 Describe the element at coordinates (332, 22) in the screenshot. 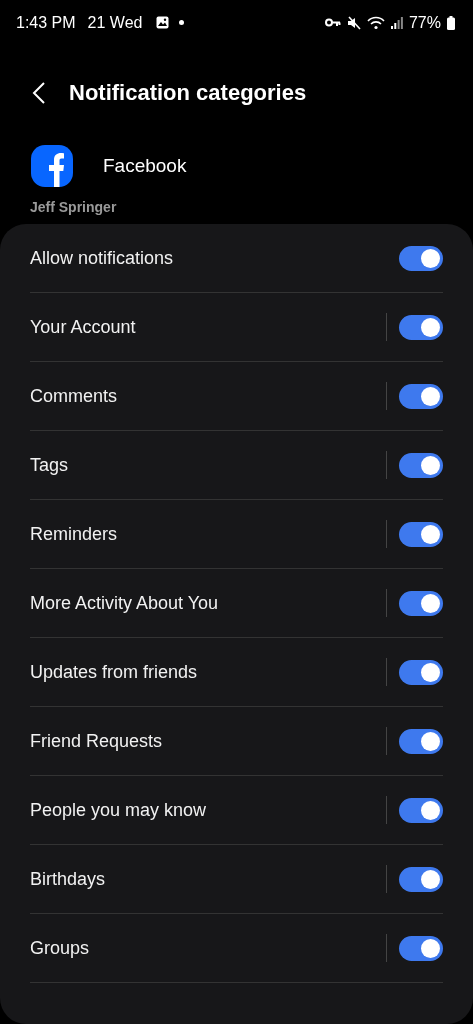

I see `key-icon` at that location.